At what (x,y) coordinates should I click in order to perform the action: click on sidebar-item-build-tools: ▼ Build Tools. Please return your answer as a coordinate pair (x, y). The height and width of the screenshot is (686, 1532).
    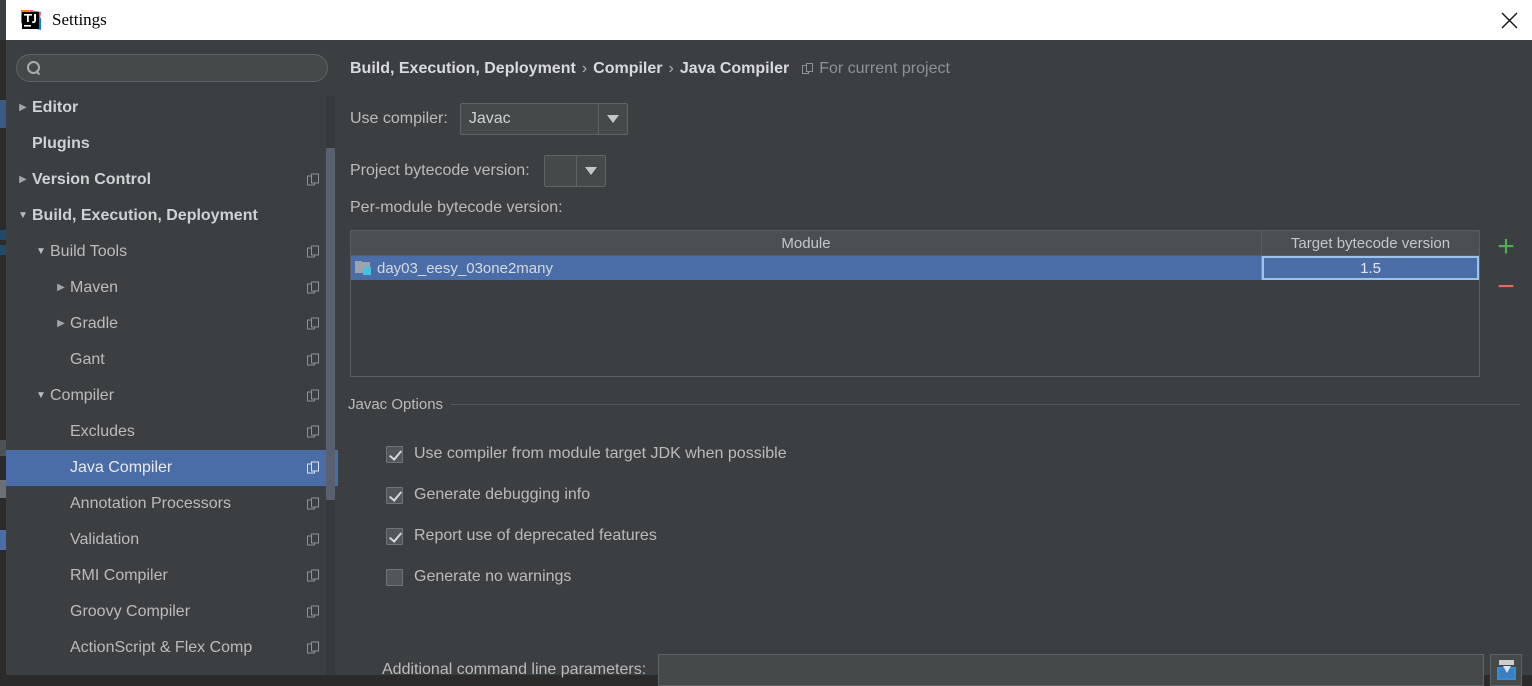
    Looking at the image, I should click on (172, 252).